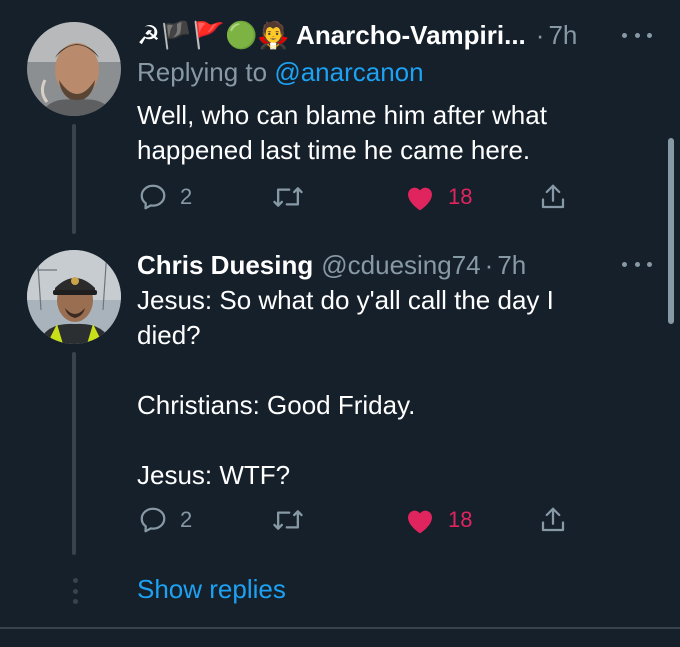  What do you see at coordinates (211, 589) in the screenshot?
I see `show-replies-link: Show replies` at bounding box center [211, 589].